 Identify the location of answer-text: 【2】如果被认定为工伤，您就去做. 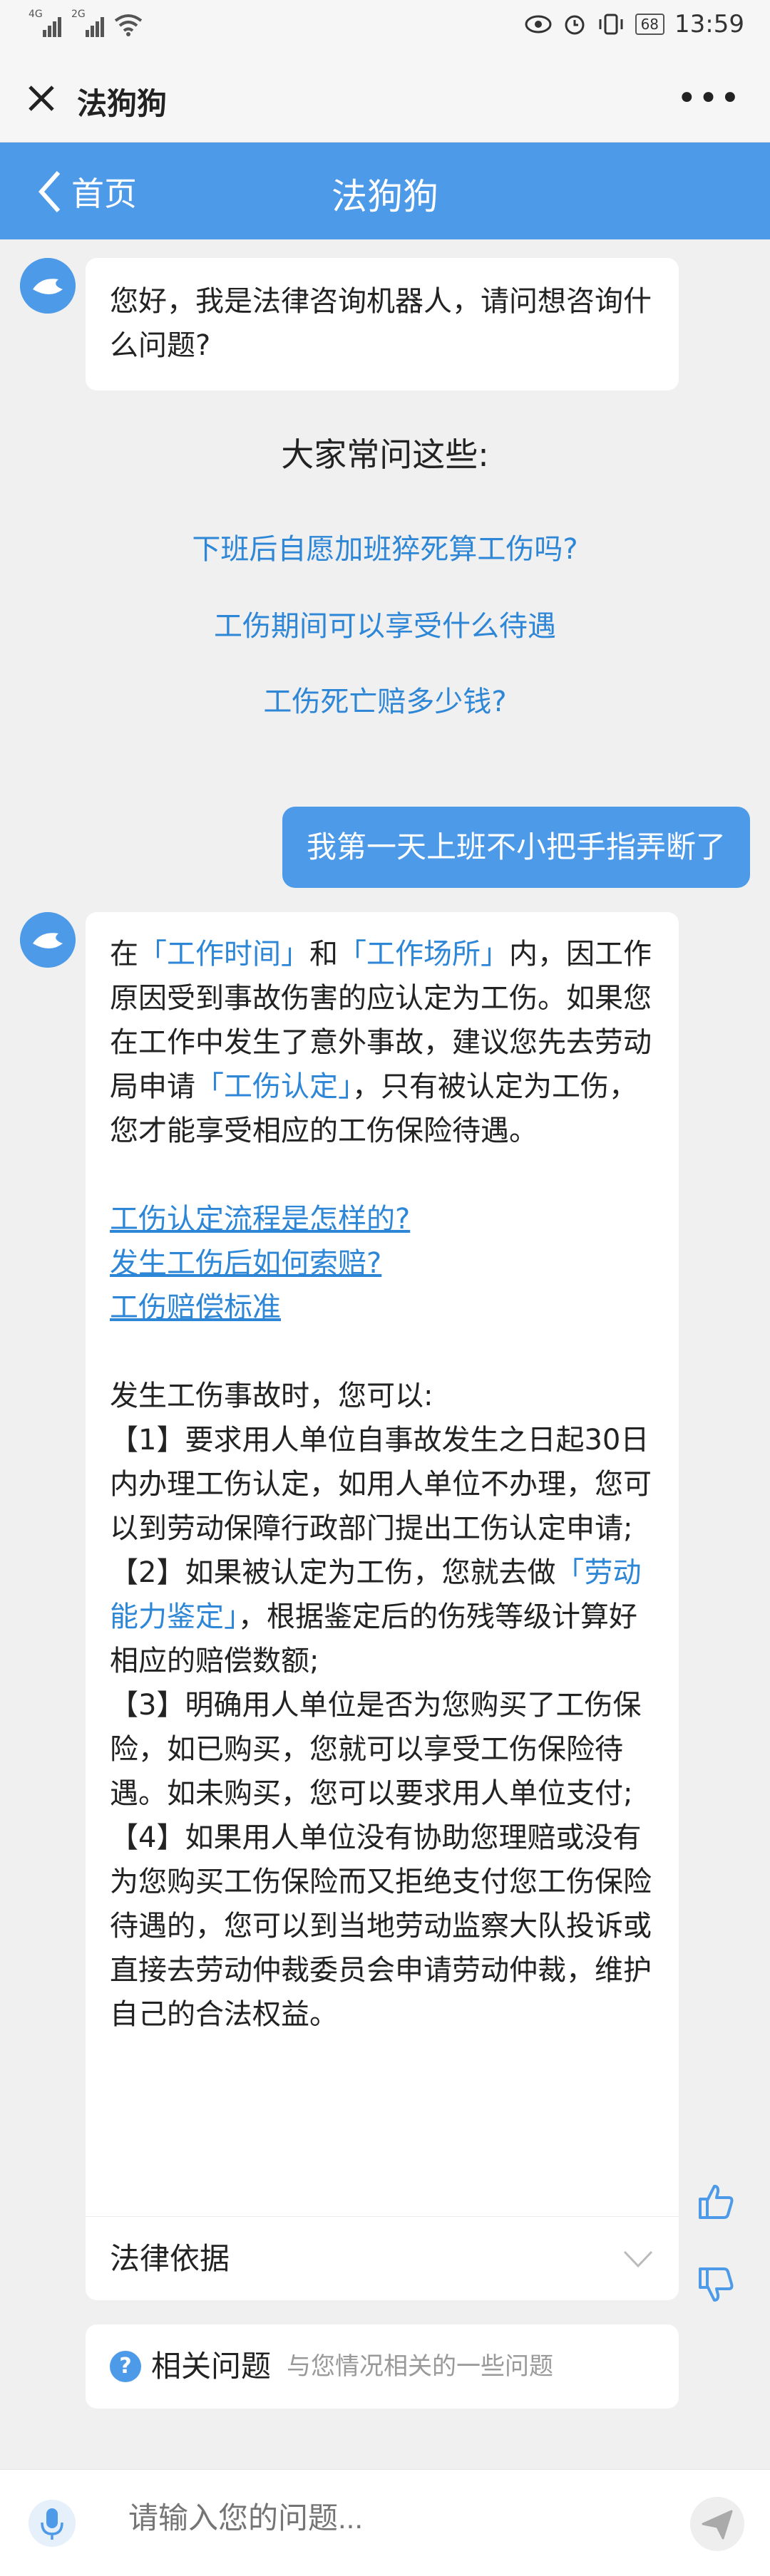
(333, 1572).